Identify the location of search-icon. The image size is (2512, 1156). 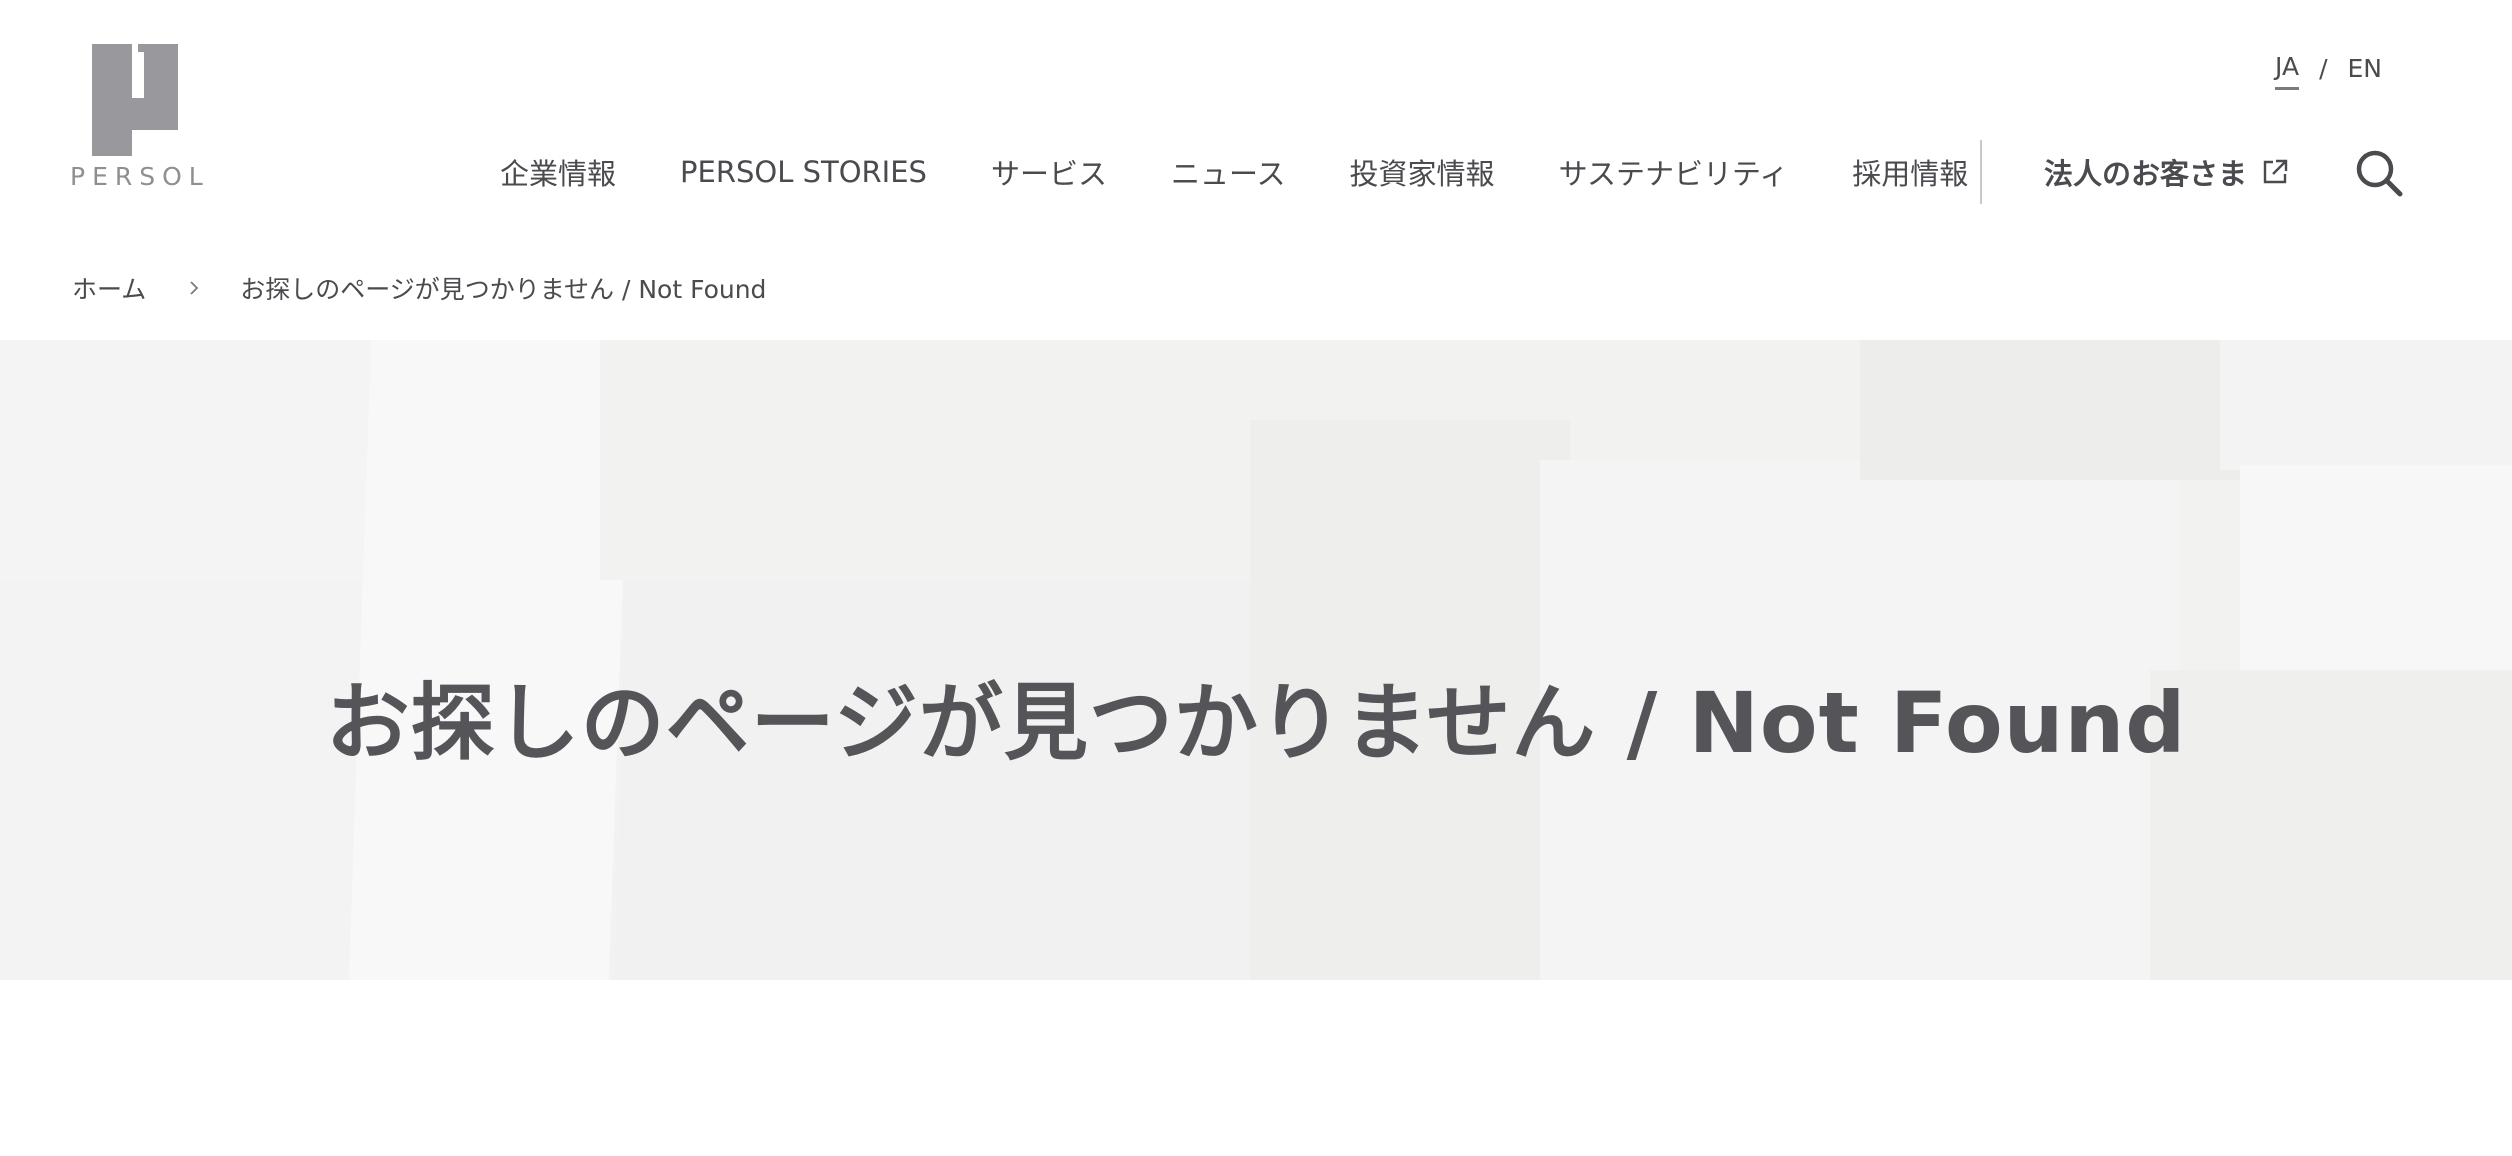
(2379, 173).